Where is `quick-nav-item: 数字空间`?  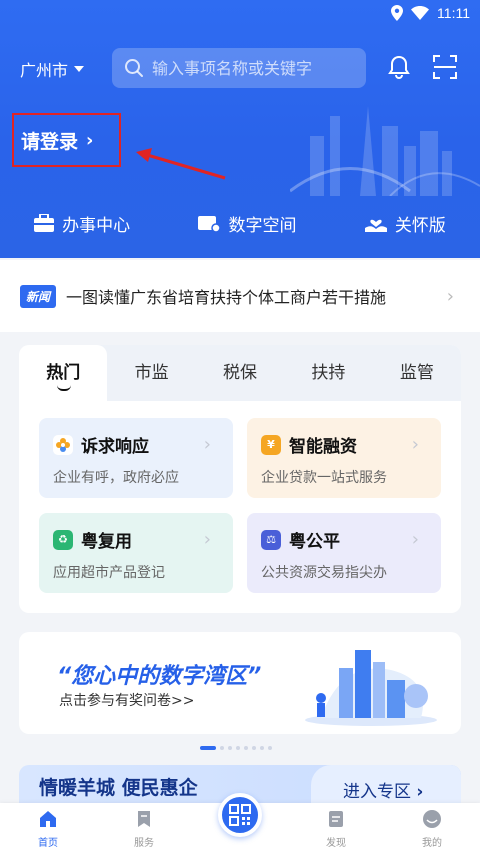
quick-nav-item: 数字空间 is located at coordinates (247, 223).